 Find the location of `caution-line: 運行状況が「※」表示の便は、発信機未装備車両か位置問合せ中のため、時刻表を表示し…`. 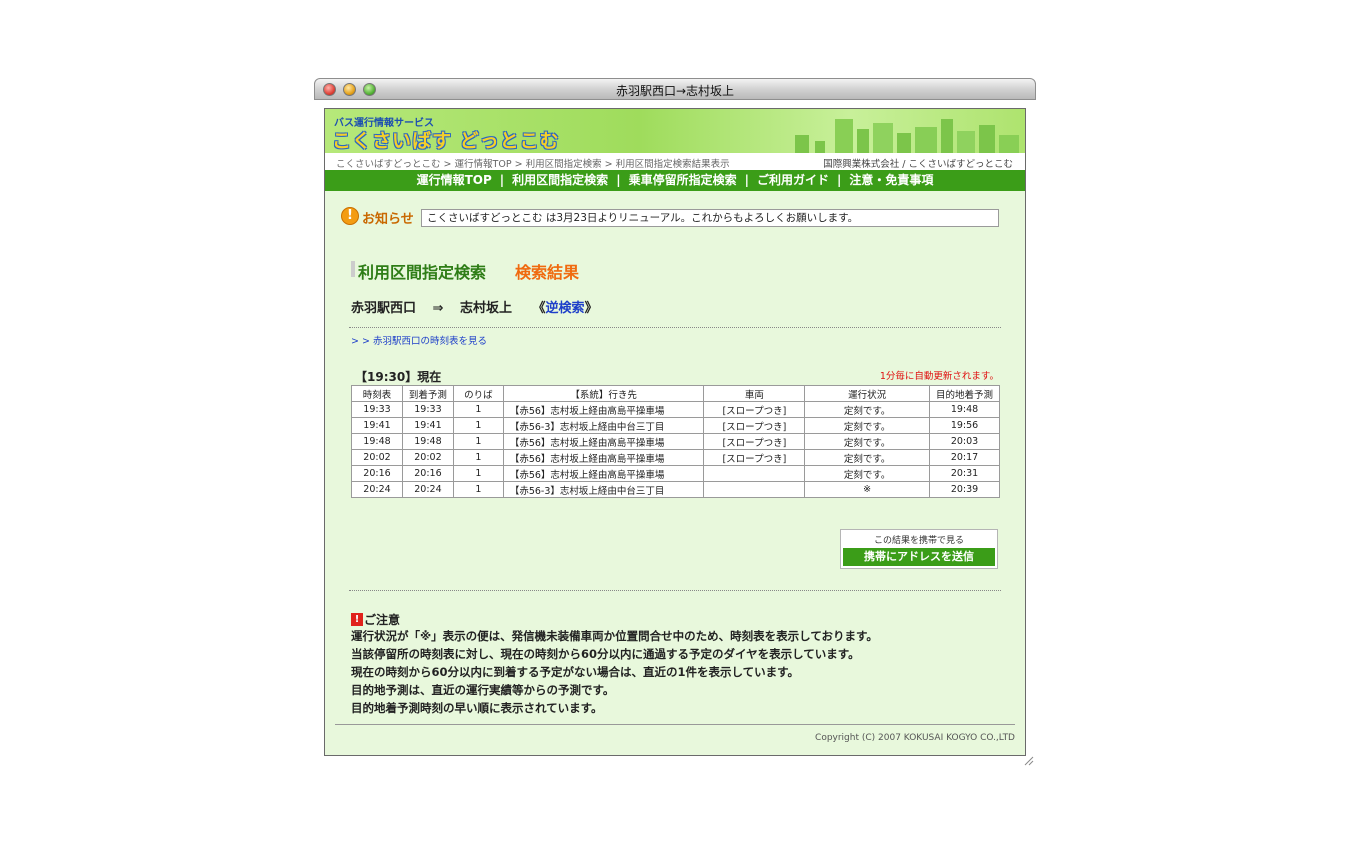

caution-line: 運行状況が「※」表示の便は、発信機未装備車両か位置問合せ中のため、時刻表を表示し… is located at coordinates (614, 636).